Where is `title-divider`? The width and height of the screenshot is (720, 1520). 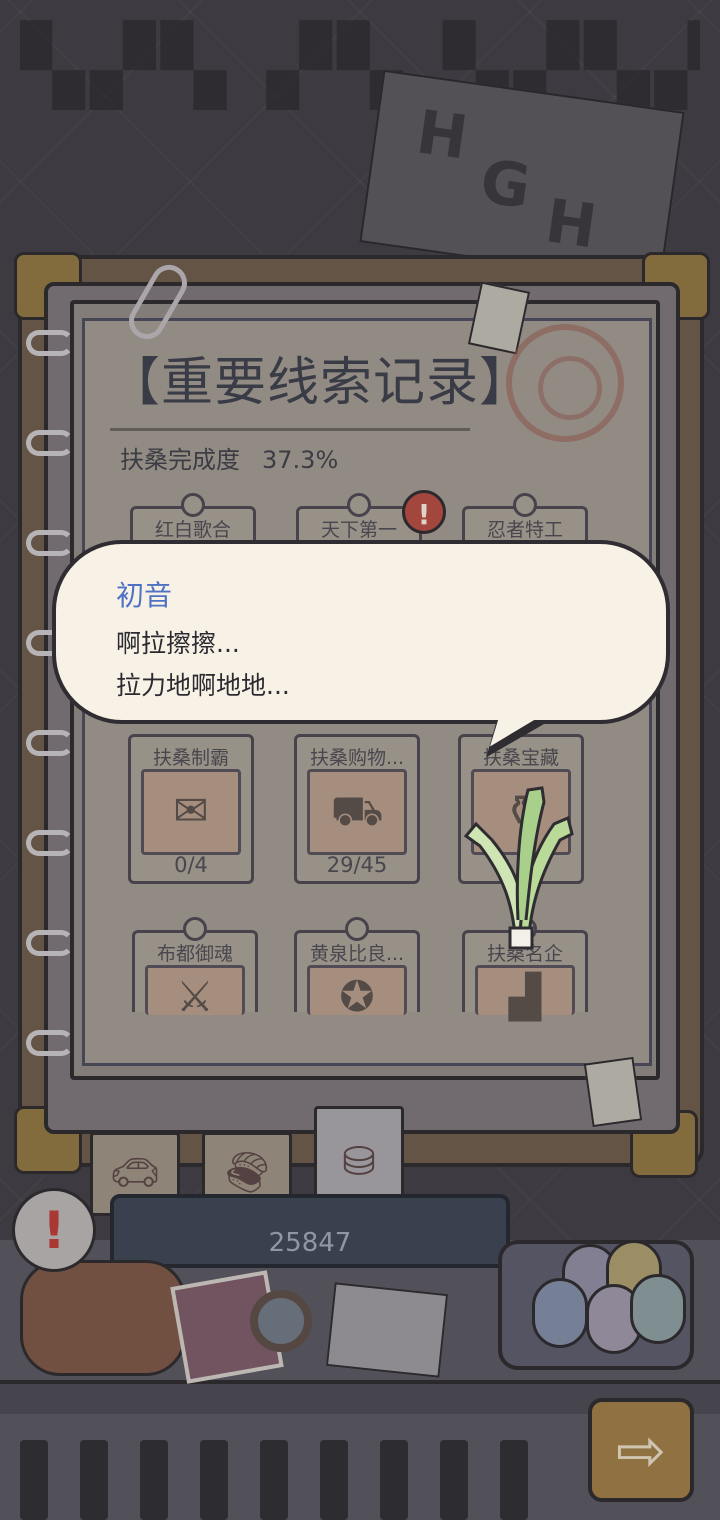 title-divider is located at coordinates (290, 429).